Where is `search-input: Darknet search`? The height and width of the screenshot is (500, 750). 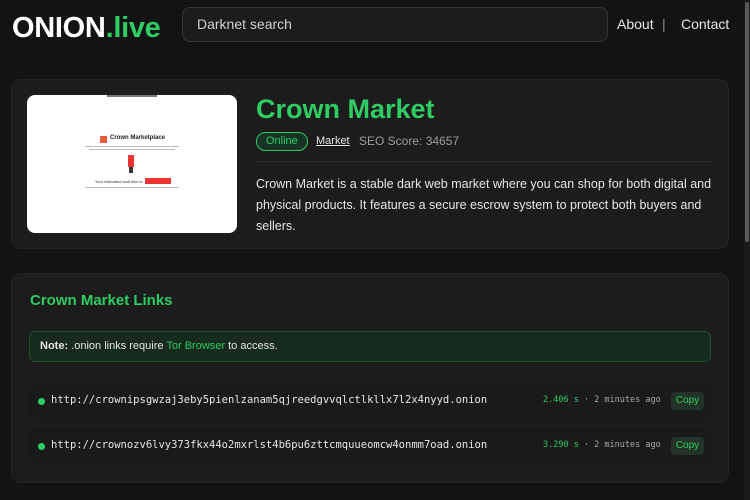
search-input: Darknet search is located at coordinates (395, 24).